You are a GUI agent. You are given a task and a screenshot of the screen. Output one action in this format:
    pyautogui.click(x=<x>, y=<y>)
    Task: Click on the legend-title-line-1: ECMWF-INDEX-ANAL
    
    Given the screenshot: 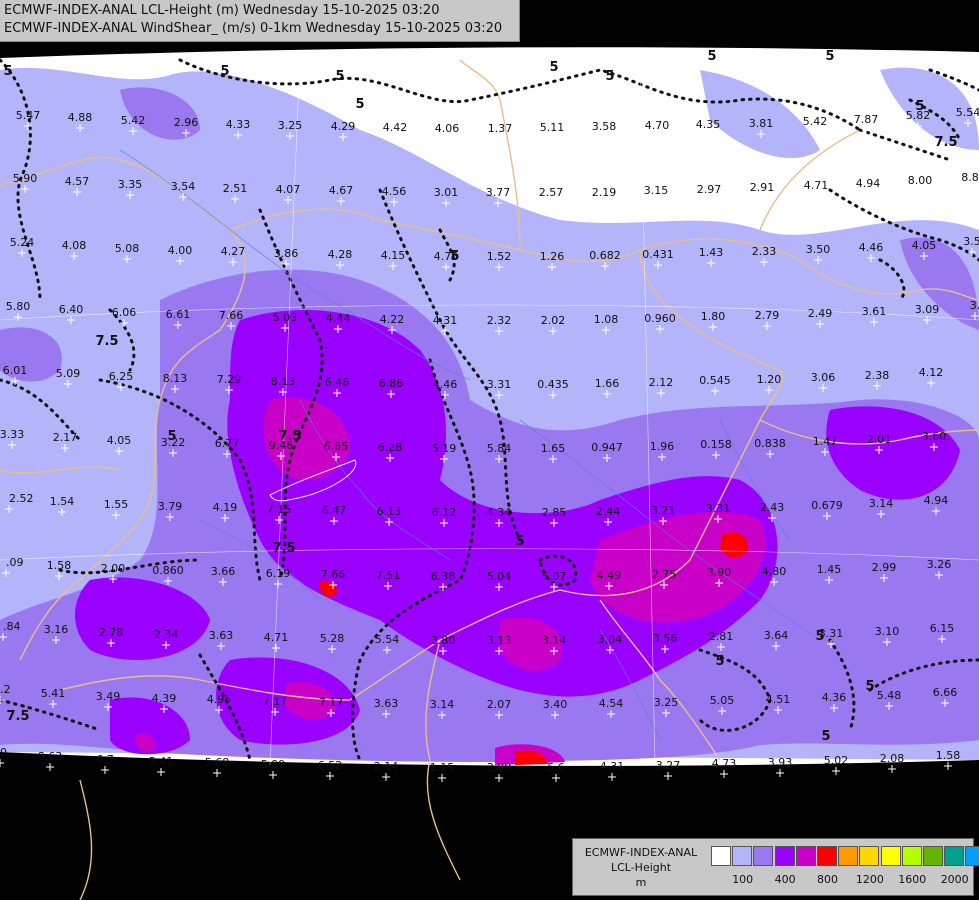 What is the action you would take?
    pyautogui.click(x=641, y=852)
    